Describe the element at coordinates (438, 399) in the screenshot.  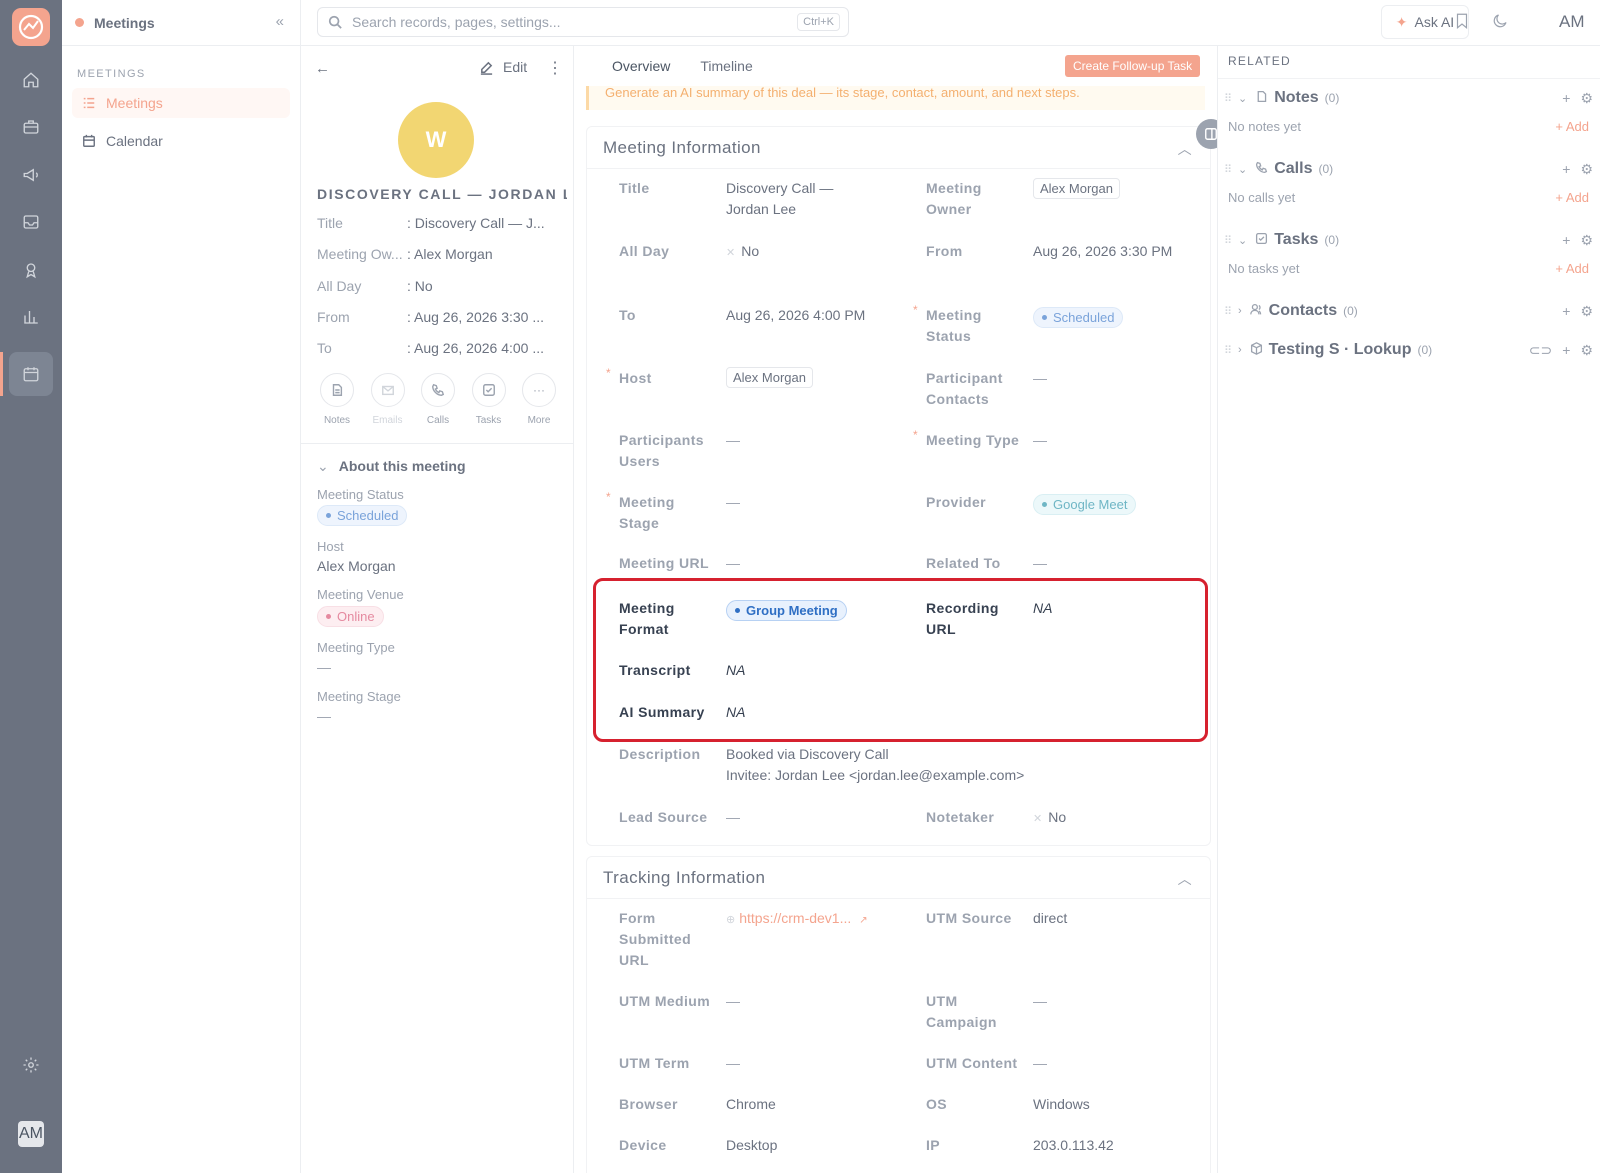
I see `action-calls: Calls` at that location.